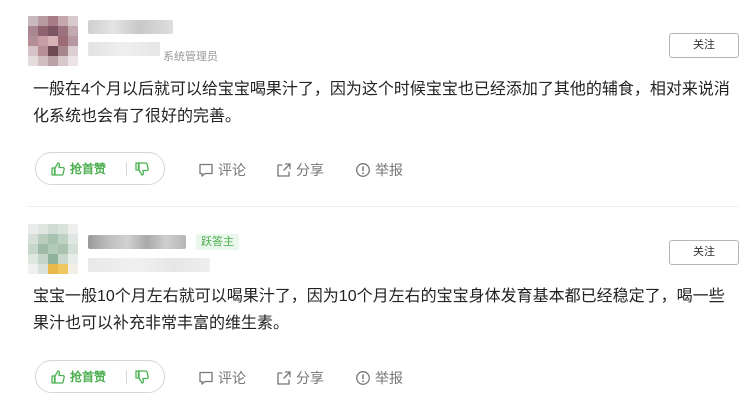 The width and height of the screenshot is (749, 402). I want to click on status-badge: 跃答主, so click(217, 242).